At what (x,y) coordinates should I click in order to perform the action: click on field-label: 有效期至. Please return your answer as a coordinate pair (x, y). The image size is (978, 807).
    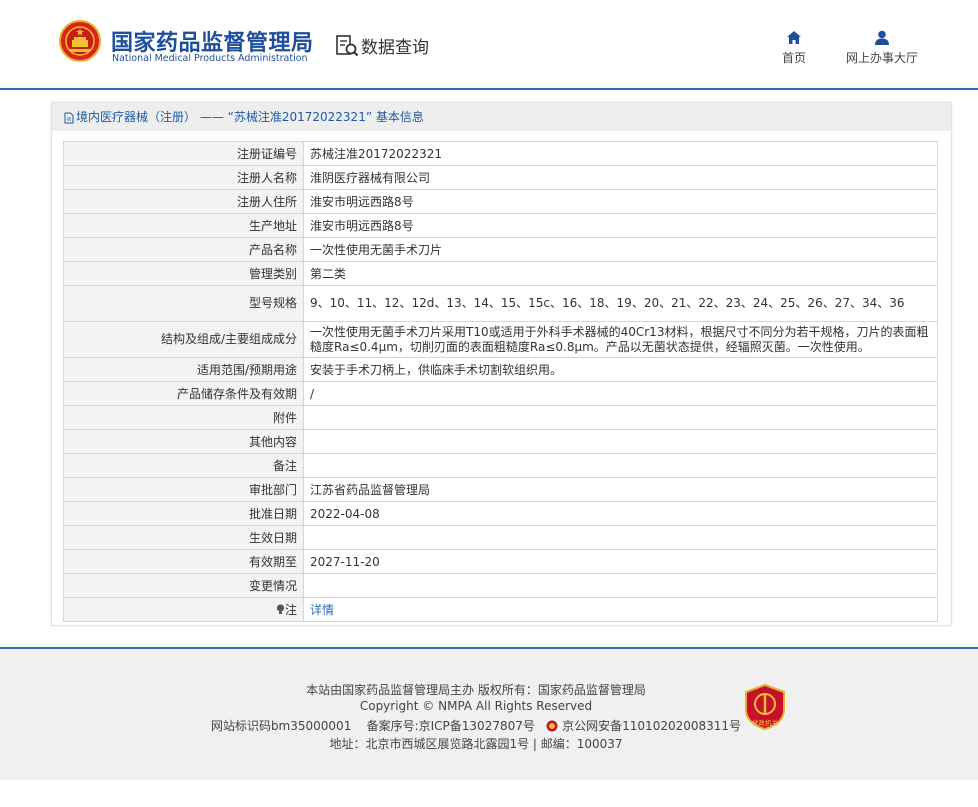
    Looking at the image, I should click on (183, 561).